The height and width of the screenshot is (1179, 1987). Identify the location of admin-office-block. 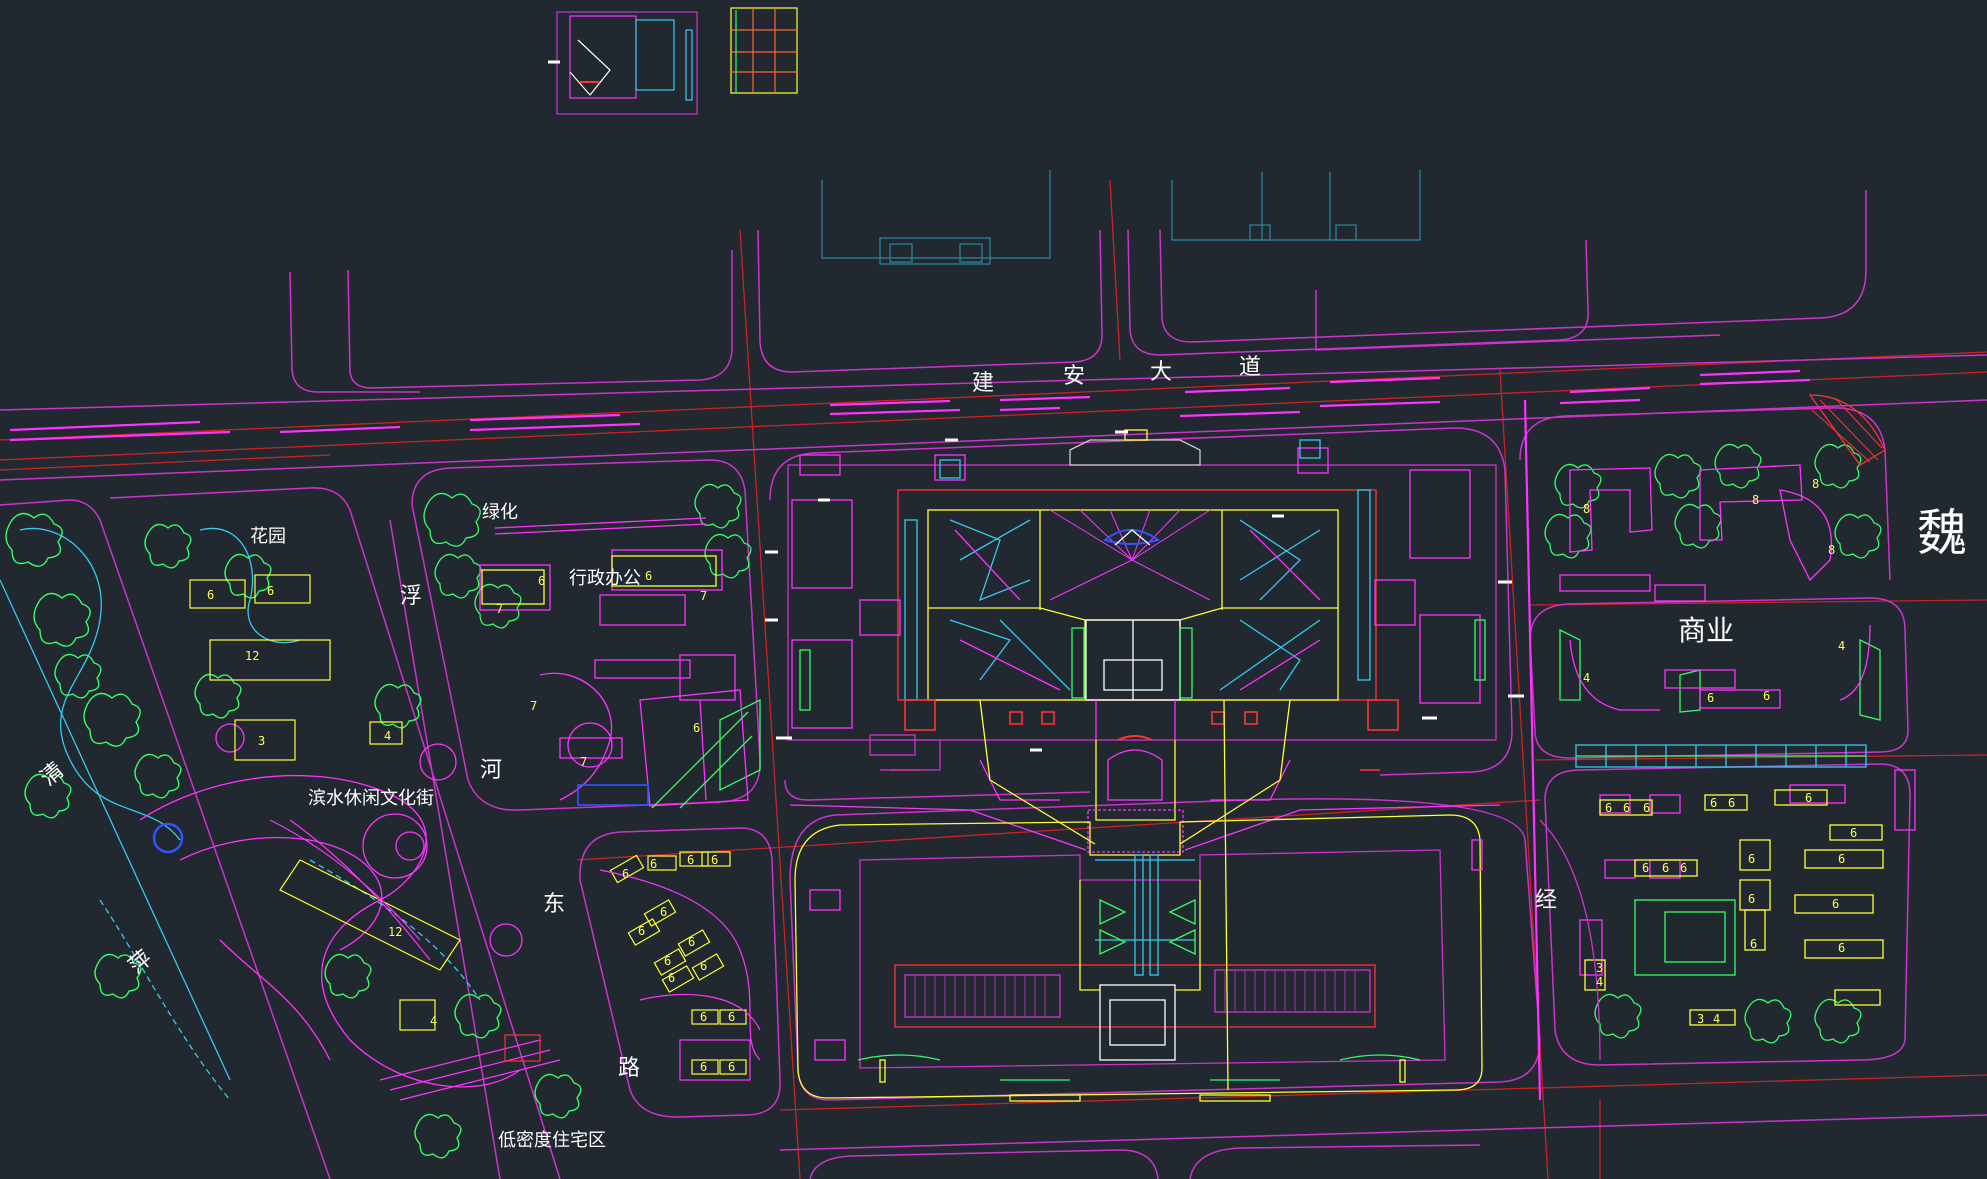
(592, 646).